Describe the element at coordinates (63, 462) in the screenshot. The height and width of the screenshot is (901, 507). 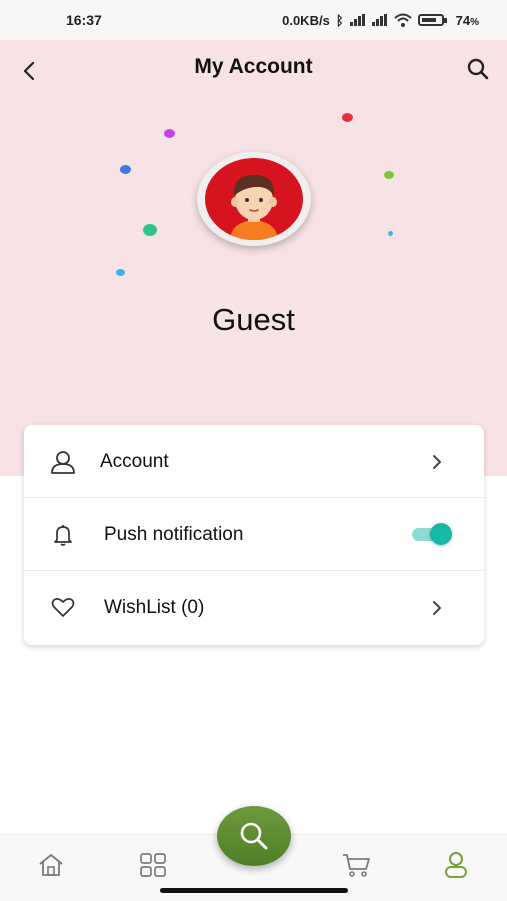
I see `user-outline-icon` at that location.